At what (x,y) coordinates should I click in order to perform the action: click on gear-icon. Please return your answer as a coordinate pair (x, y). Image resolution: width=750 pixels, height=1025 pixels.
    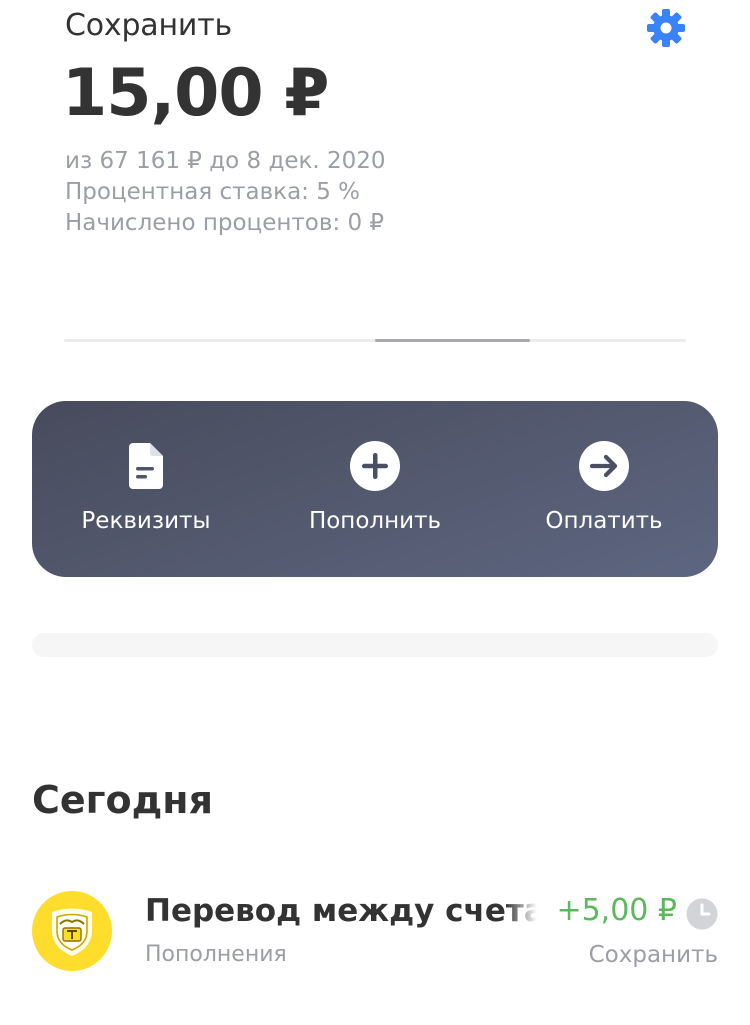
    Looking at the image, I should click on (666, 28).